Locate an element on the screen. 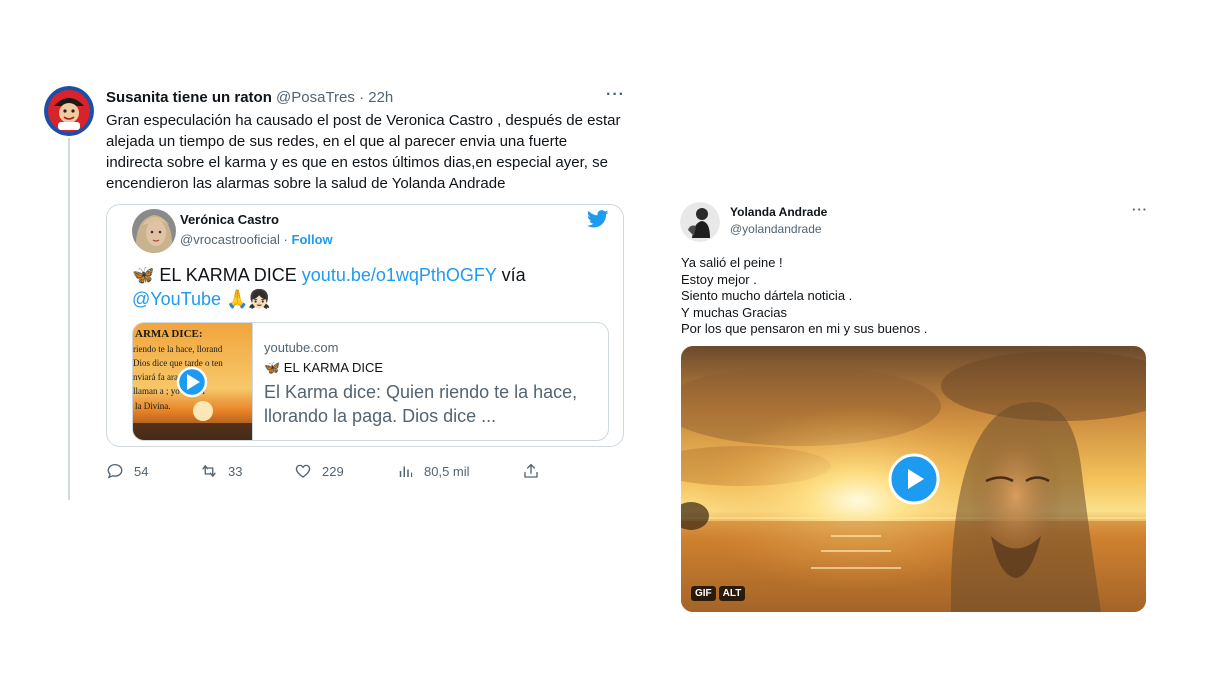 The image size is (1224, 689). author-name: Susanita tiene un raton is located at coordinates (189, 97).